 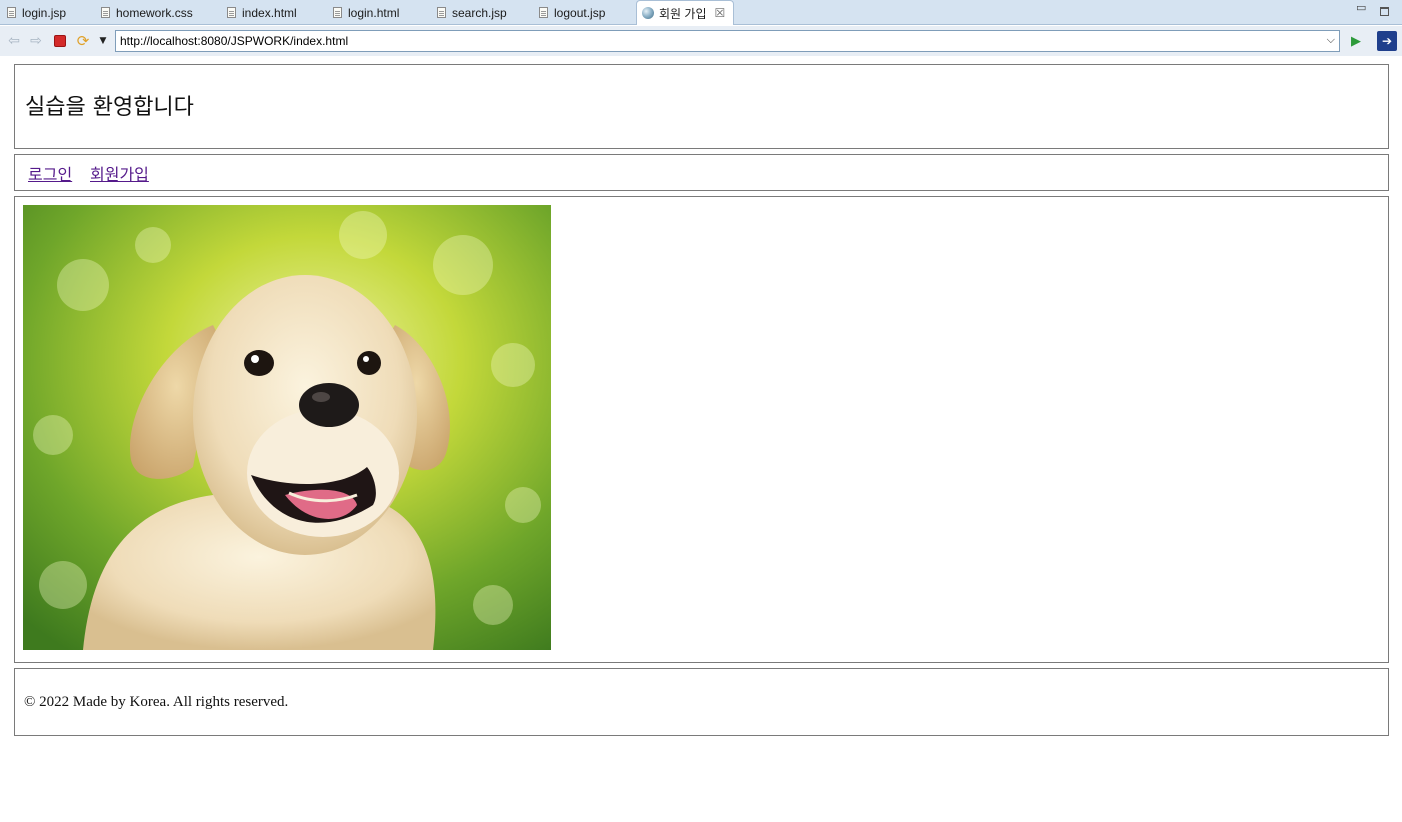 What do you see at coordinates (648, 13) in the screenshot?
I see `globe-icon` at bounding box center [648, 13].